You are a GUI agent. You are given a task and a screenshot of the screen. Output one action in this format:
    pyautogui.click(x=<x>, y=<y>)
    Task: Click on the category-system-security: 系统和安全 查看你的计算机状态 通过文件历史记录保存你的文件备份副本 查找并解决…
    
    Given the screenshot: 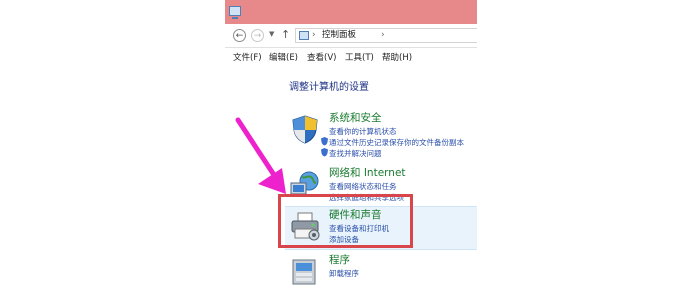 What is the action you would take?
    pyautogui.click(x=381, y=137)
    